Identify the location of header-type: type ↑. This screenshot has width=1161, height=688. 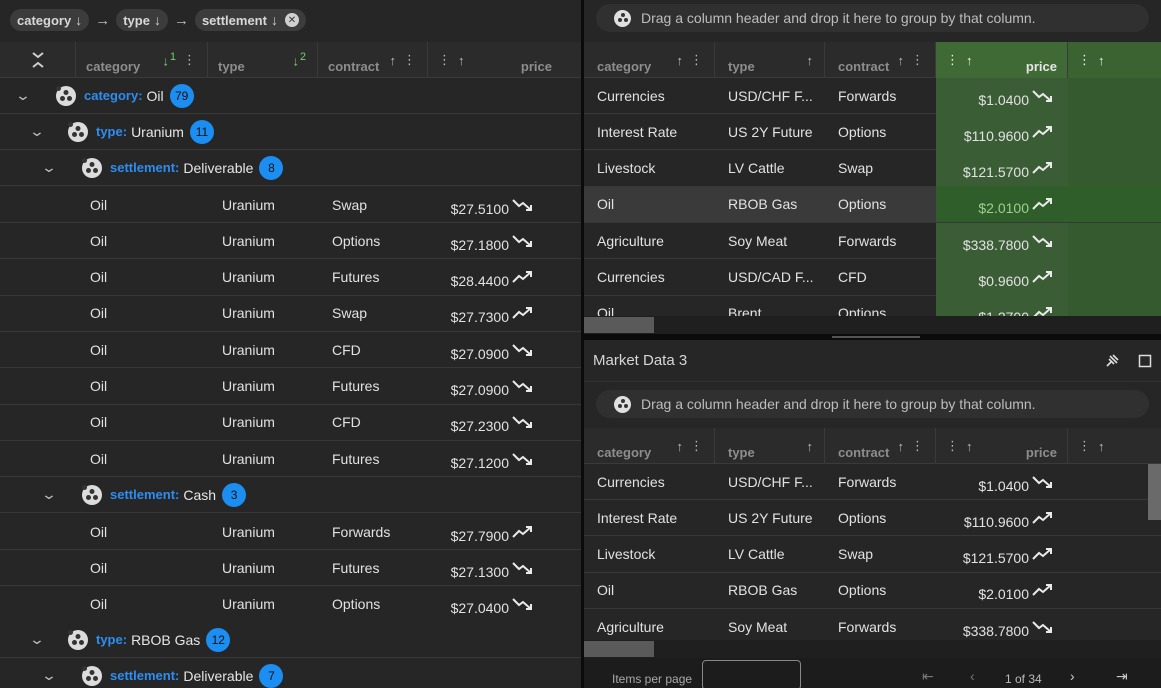
(770, 446).